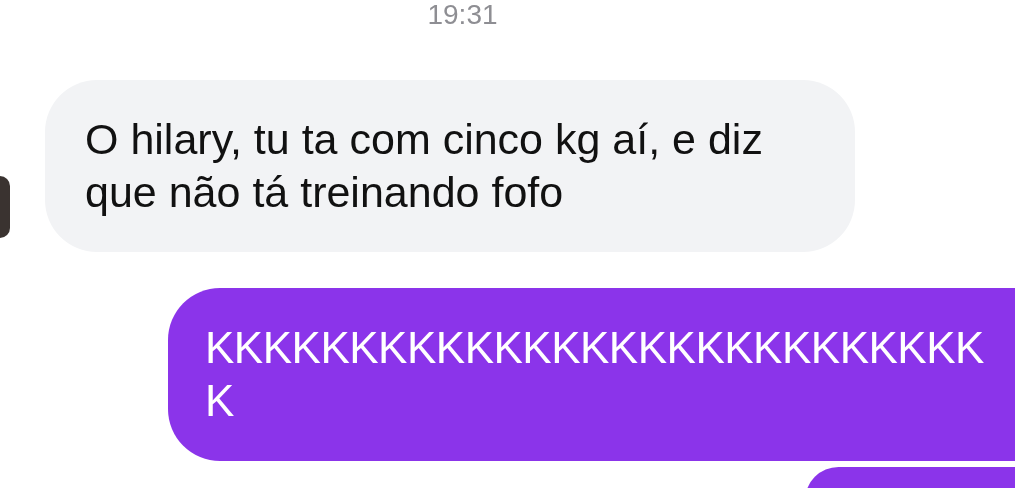 The image size is (1015, 488). What do you see at coordinates (5, 207) in the screenshot?
I see `avatar` at bounding box center [5, 207].